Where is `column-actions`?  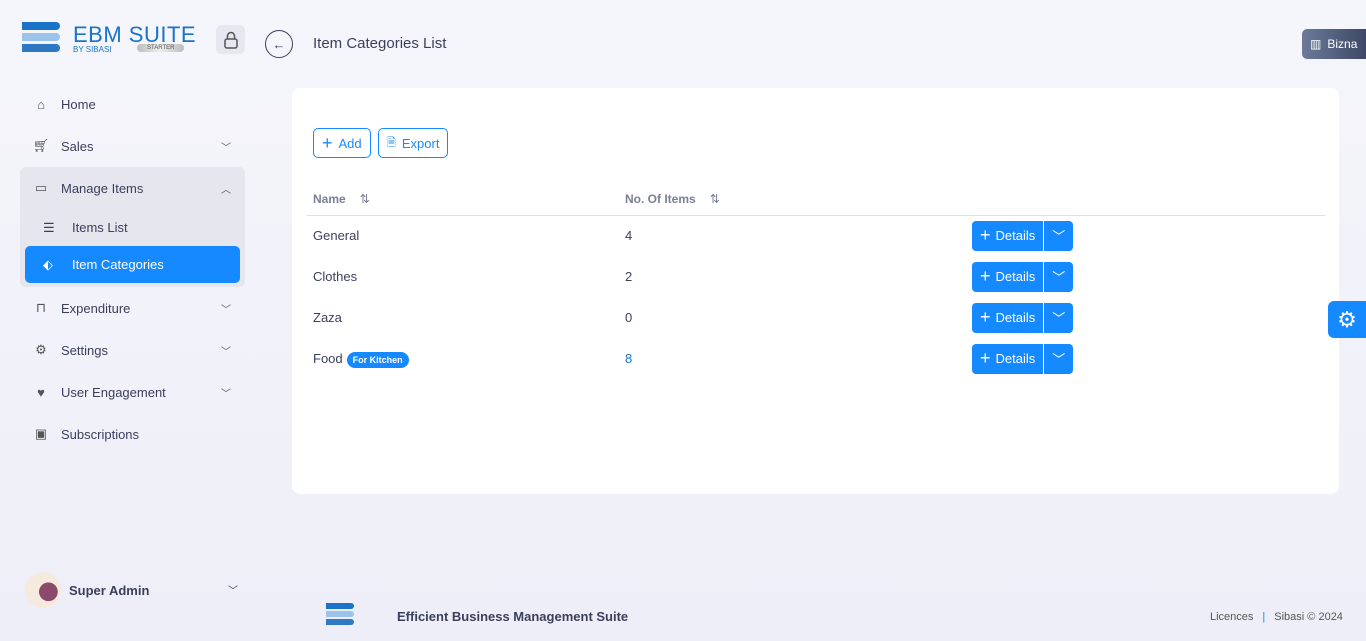 column-actions is located at coordinates (1145, 199).